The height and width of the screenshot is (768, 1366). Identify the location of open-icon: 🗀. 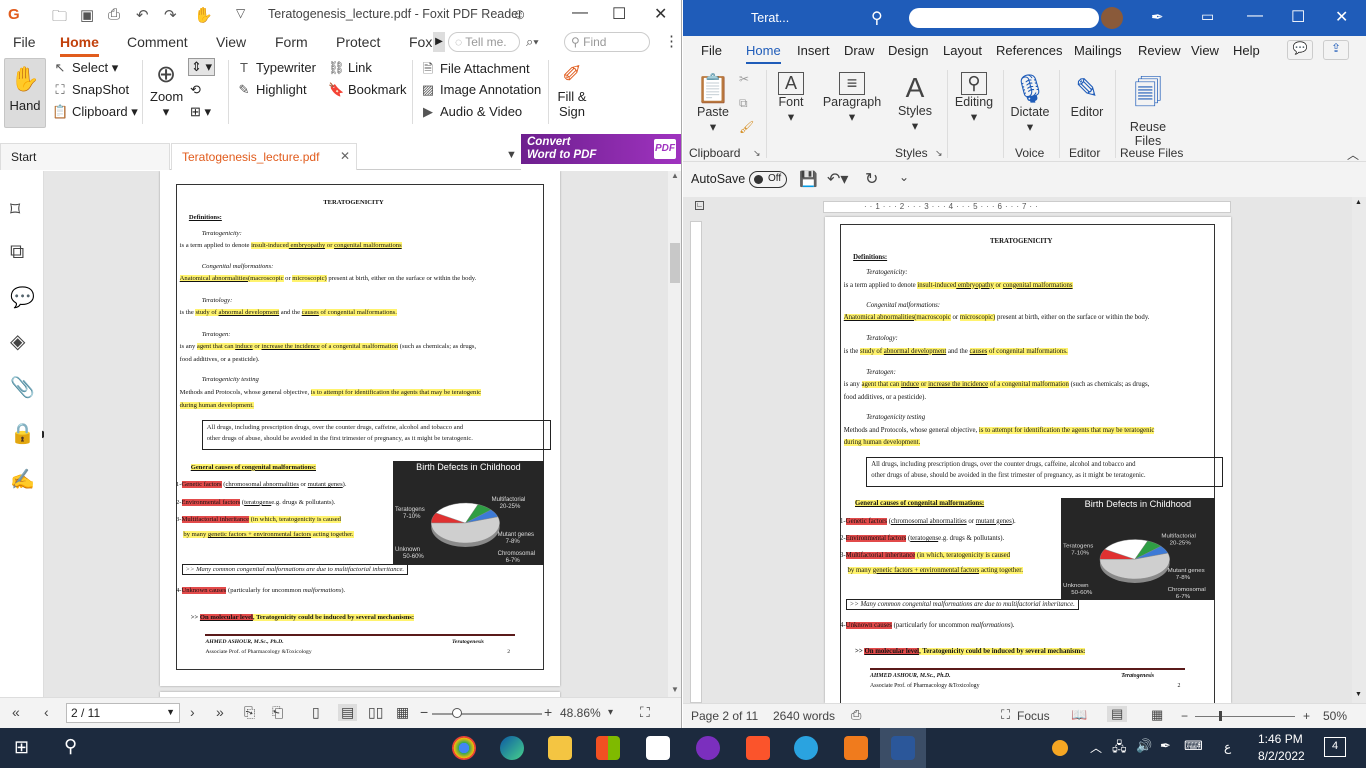
(59, 18).